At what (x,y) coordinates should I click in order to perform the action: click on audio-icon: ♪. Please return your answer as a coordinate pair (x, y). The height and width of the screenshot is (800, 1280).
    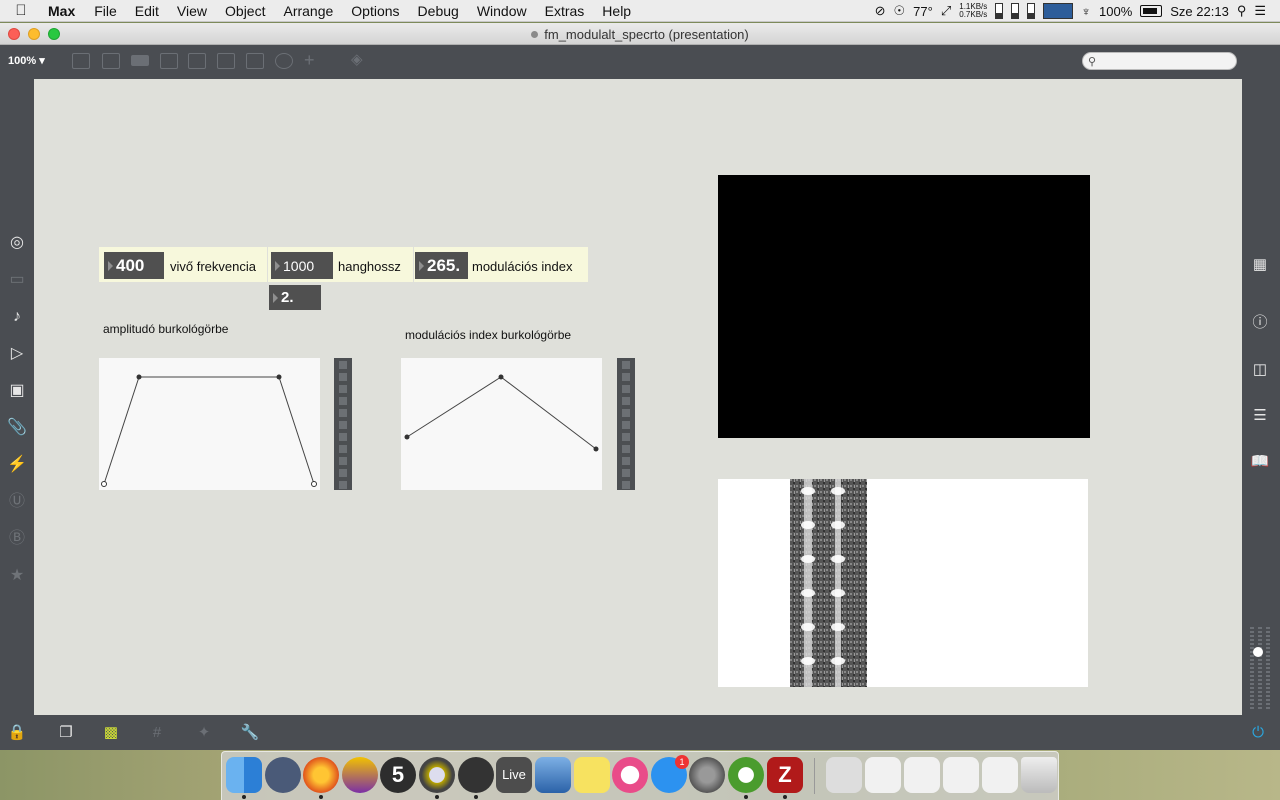
    Looking at the image, I should click on (17, 317).